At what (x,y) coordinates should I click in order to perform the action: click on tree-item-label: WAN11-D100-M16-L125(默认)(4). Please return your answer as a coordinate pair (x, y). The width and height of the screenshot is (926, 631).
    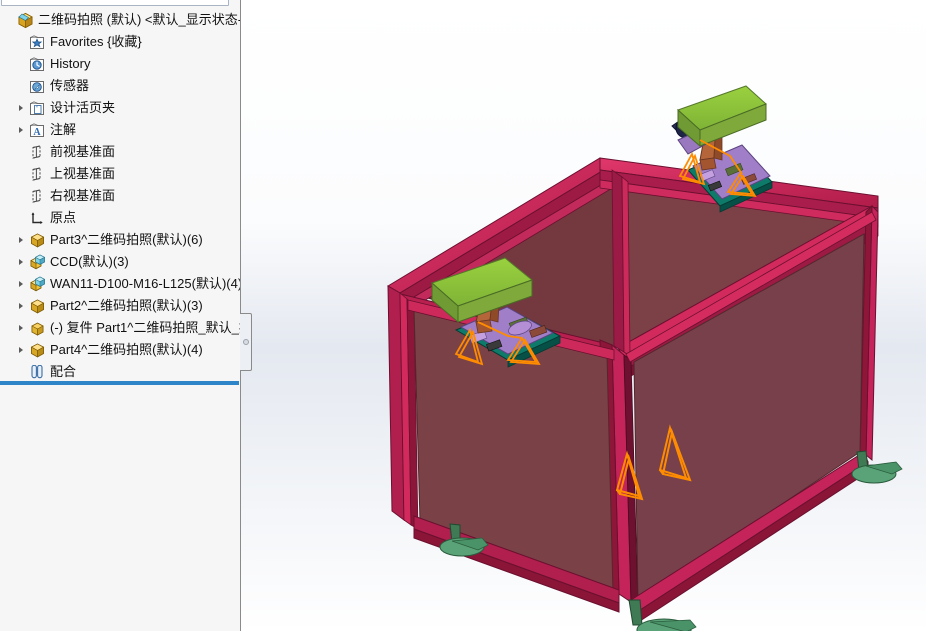
    Looking at the image, I should click on (145, 283).